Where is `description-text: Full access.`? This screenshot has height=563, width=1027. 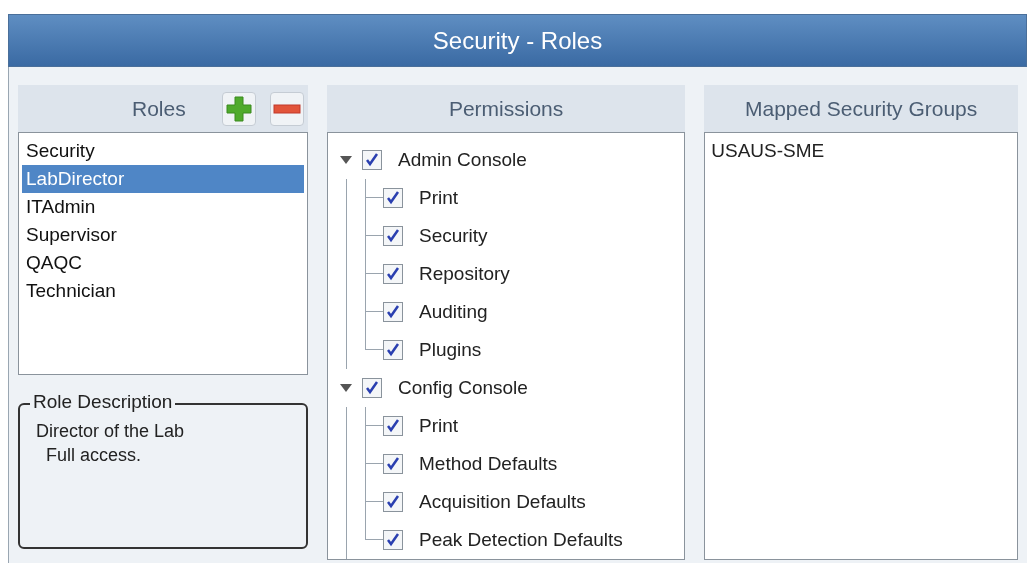
description-text: Full access. is located at coordinates (94, 455).